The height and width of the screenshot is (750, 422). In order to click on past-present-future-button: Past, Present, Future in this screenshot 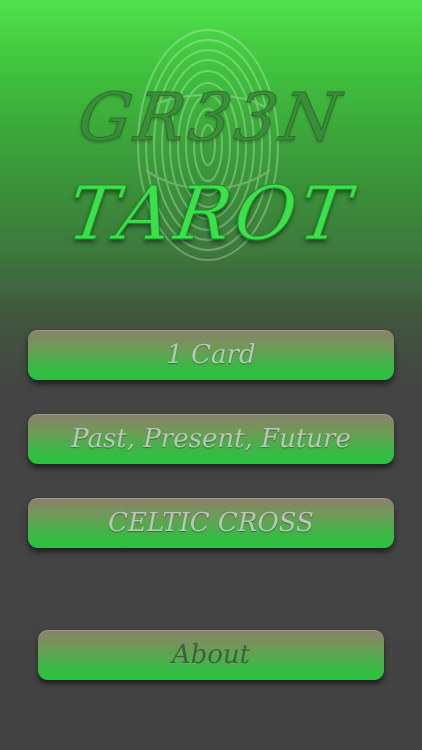, I will do `click(211, 439)`.